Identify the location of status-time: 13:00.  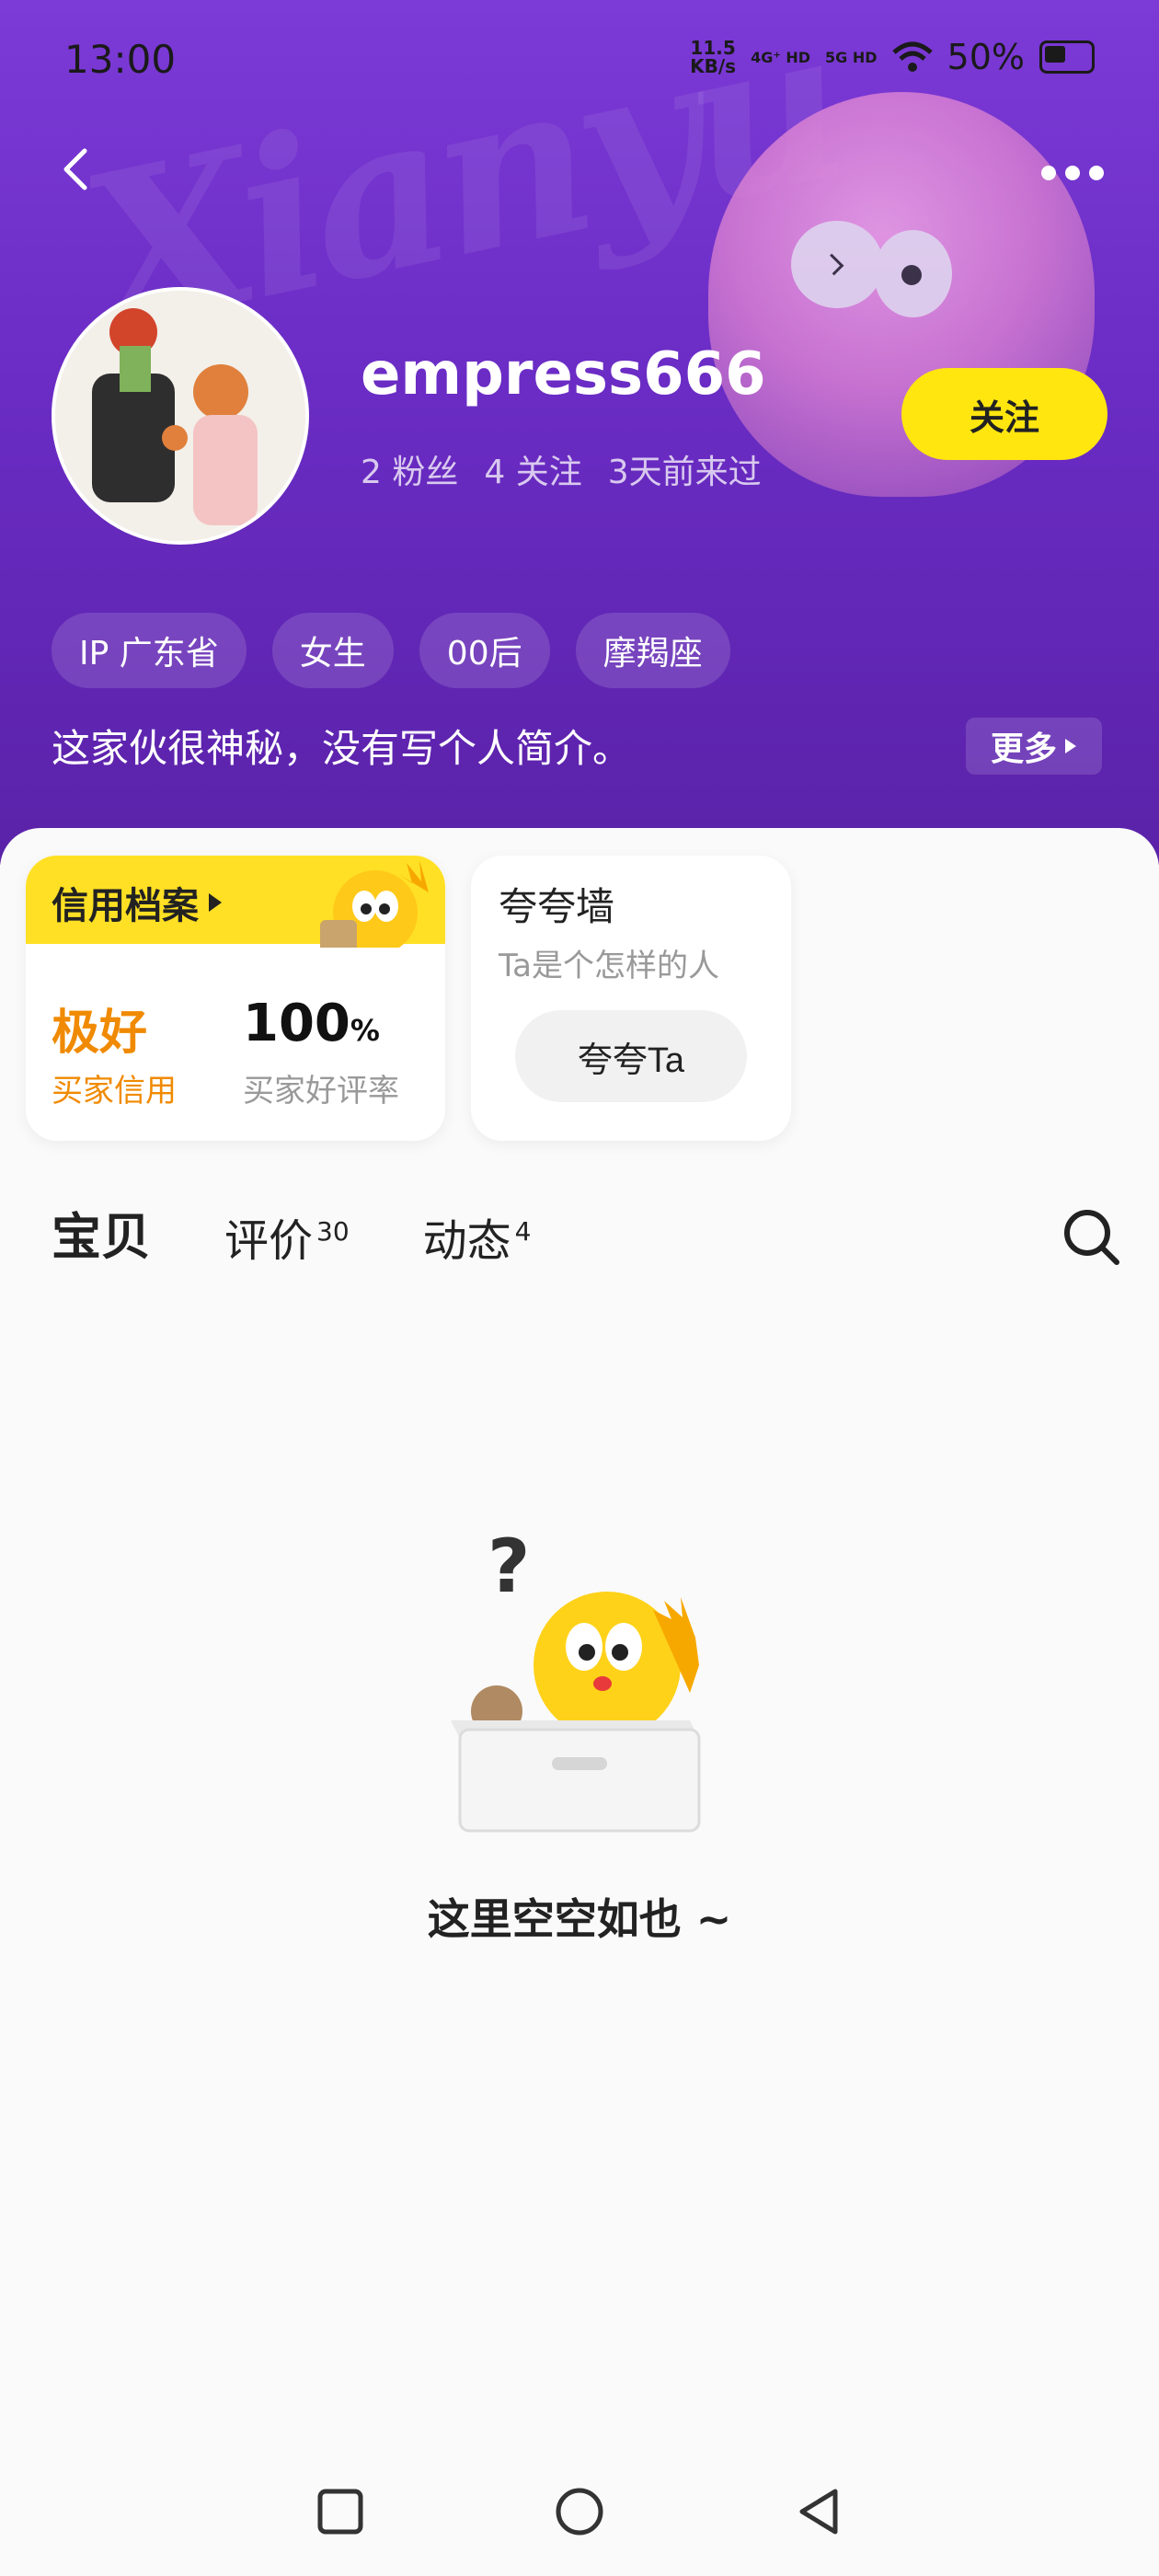
(120, 59).